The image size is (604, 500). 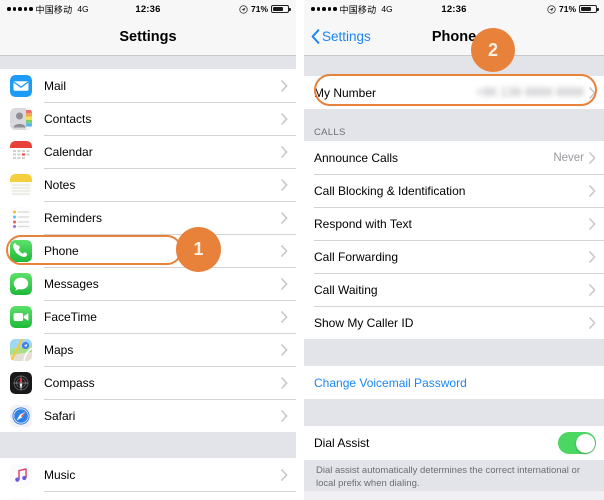 What do you see at coordinates (342, 443) in the screenshot?
I see `dial-assist-label: Dial Assist` at bounding box center [342, 443].